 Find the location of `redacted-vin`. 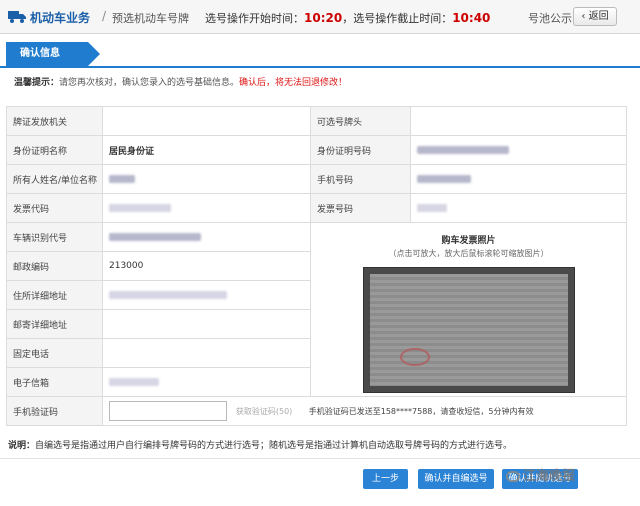

redacted-vin is located at coordinates (155, 236).